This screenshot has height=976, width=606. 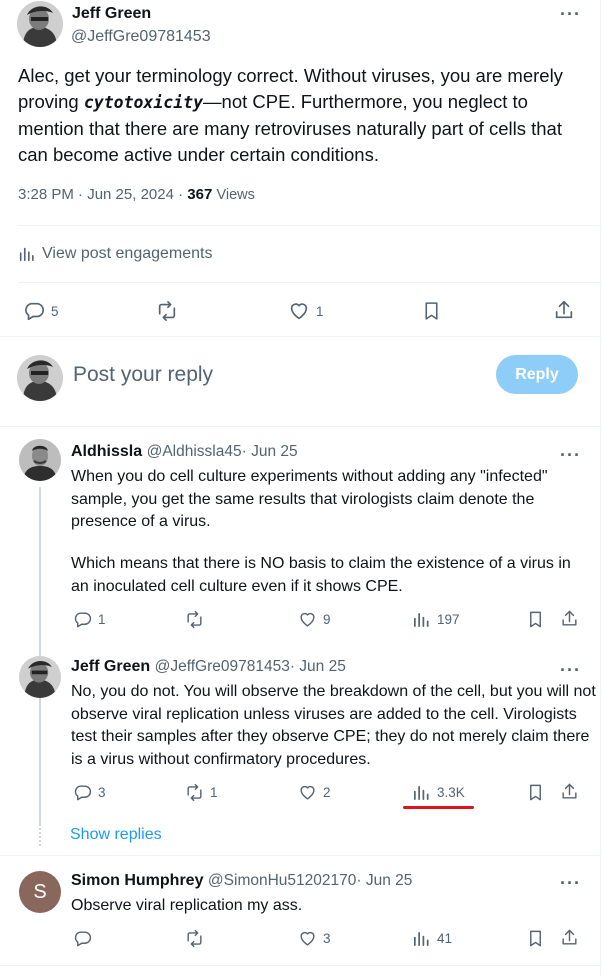 What do you see at coordinates (200, 194) in the screenshot?
I see `views-count: 367` at bounding box center [200, 194].